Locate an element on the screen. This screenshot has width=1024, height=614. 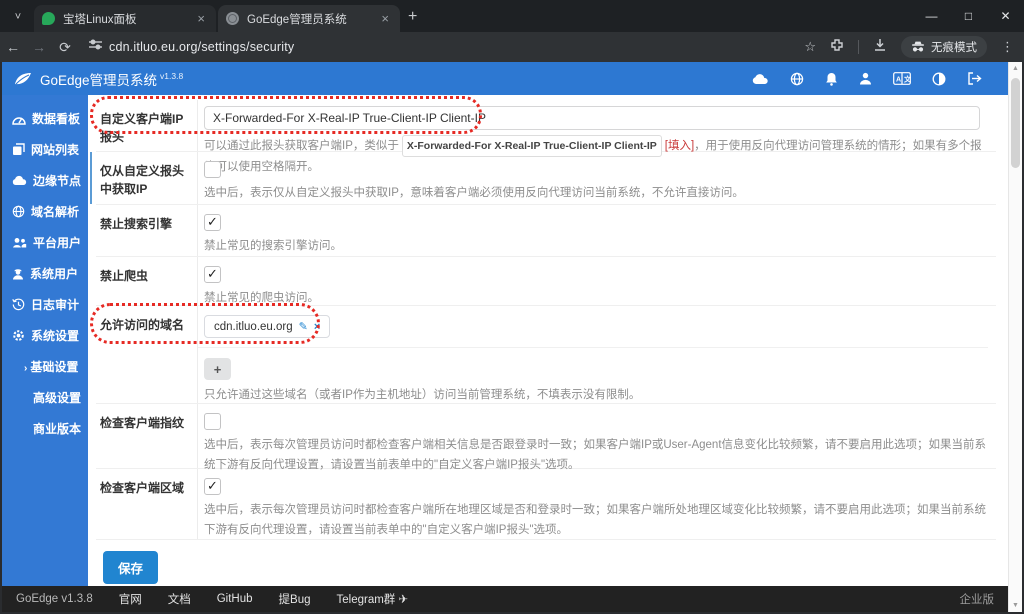
tab-search-button: ˅ is located at coordinates (18, 17).